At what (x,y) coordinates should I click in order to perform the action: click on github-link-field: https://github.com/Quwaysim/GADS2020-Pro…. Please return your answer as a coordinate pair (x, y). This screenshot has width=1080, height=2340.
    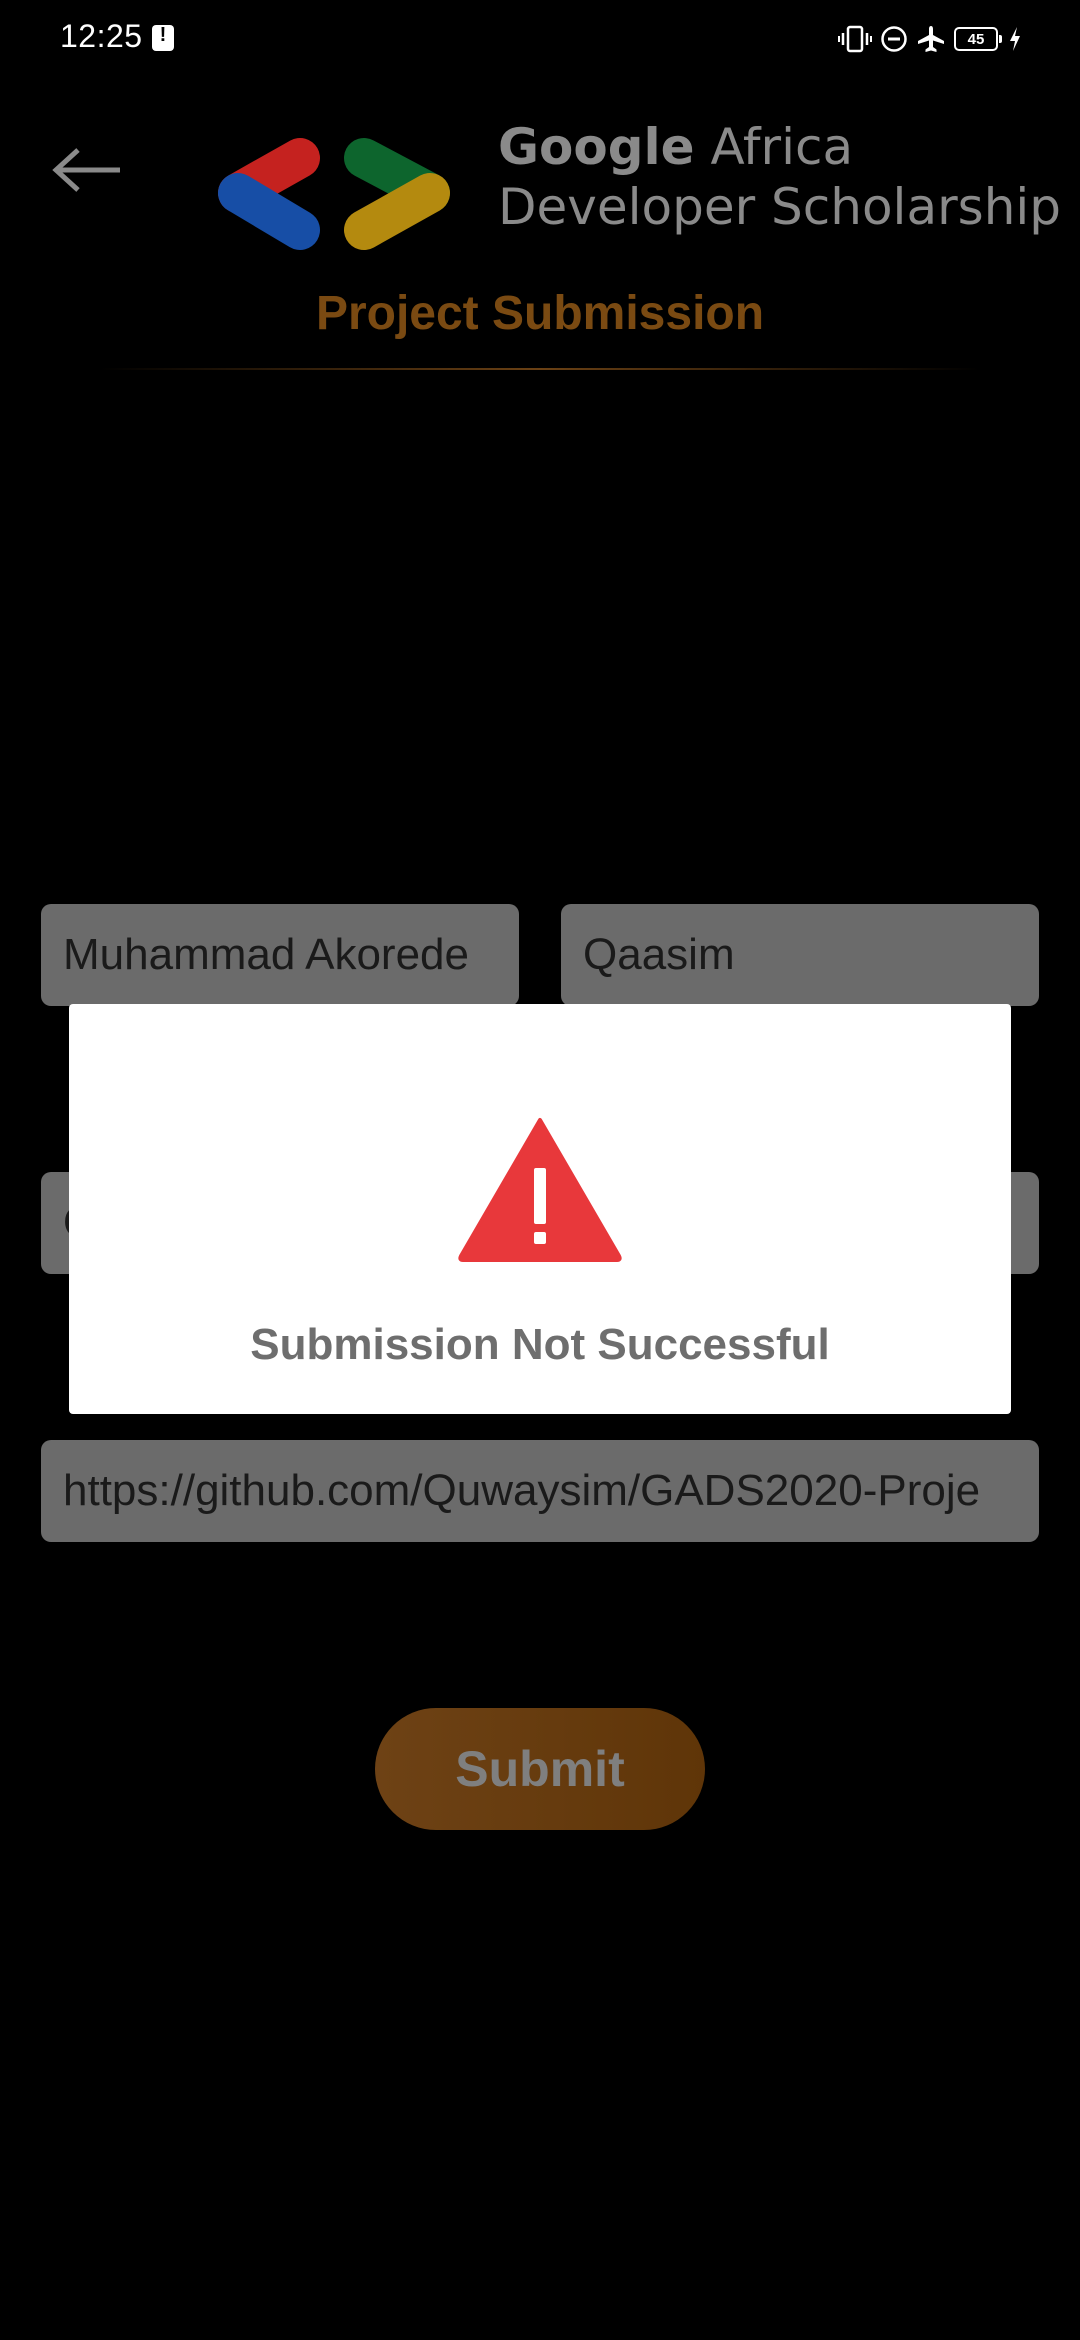
    Looking at the image, I should click on (540, 1491).